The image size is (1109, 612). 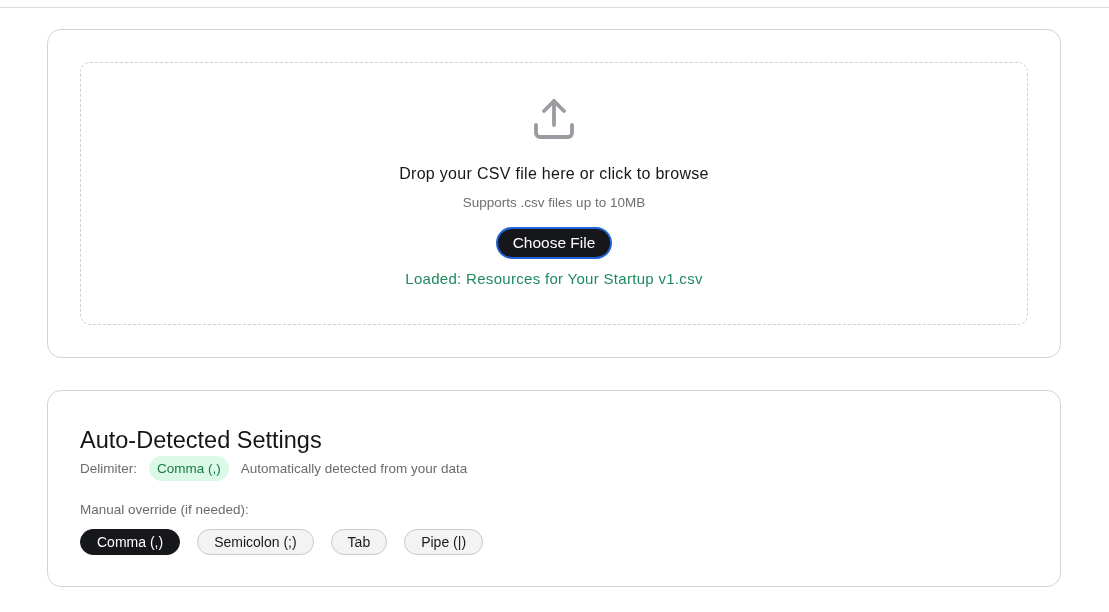 I want to click on override-label: Manual override (if needed):, so click(x=165, y=509).